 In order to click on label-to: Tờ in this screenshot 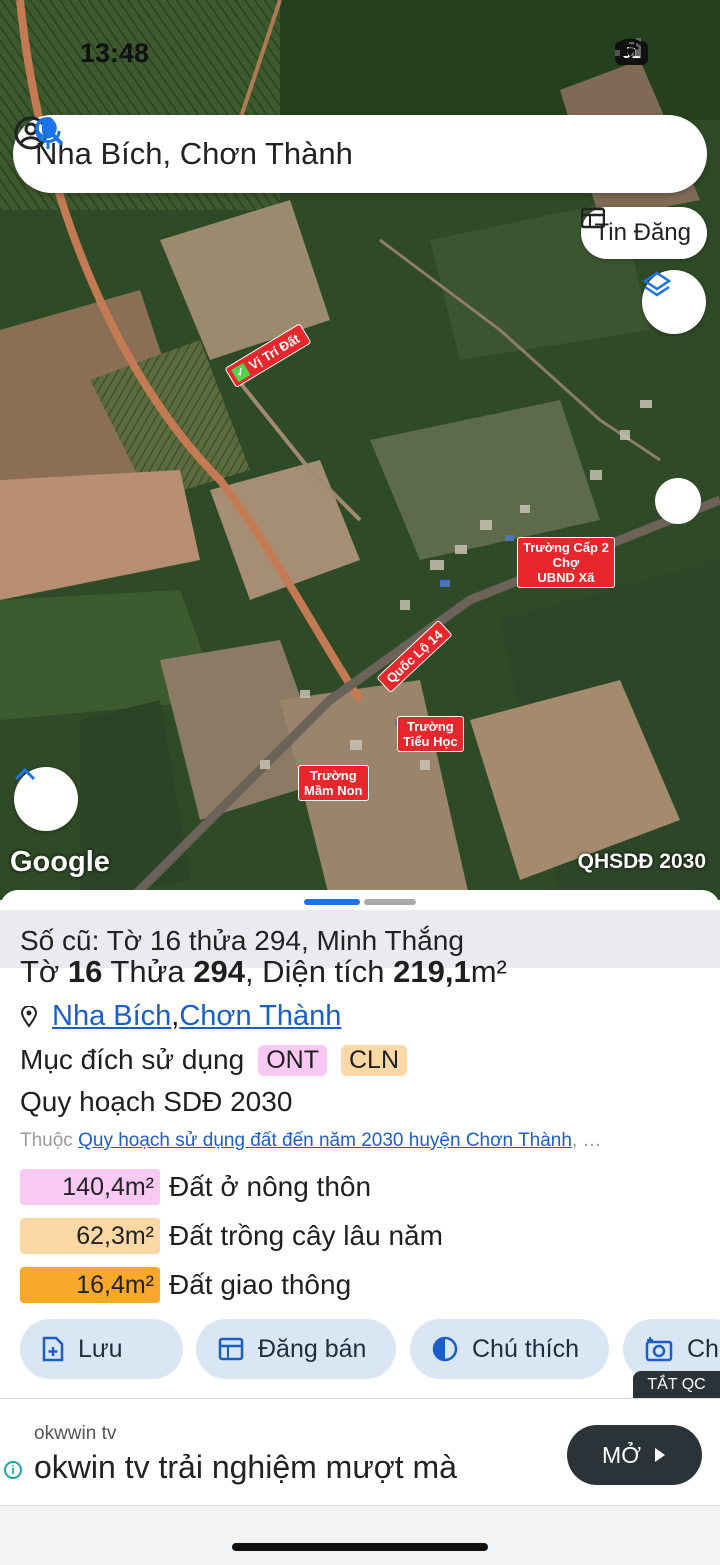, I will do `click(44, 971)`.